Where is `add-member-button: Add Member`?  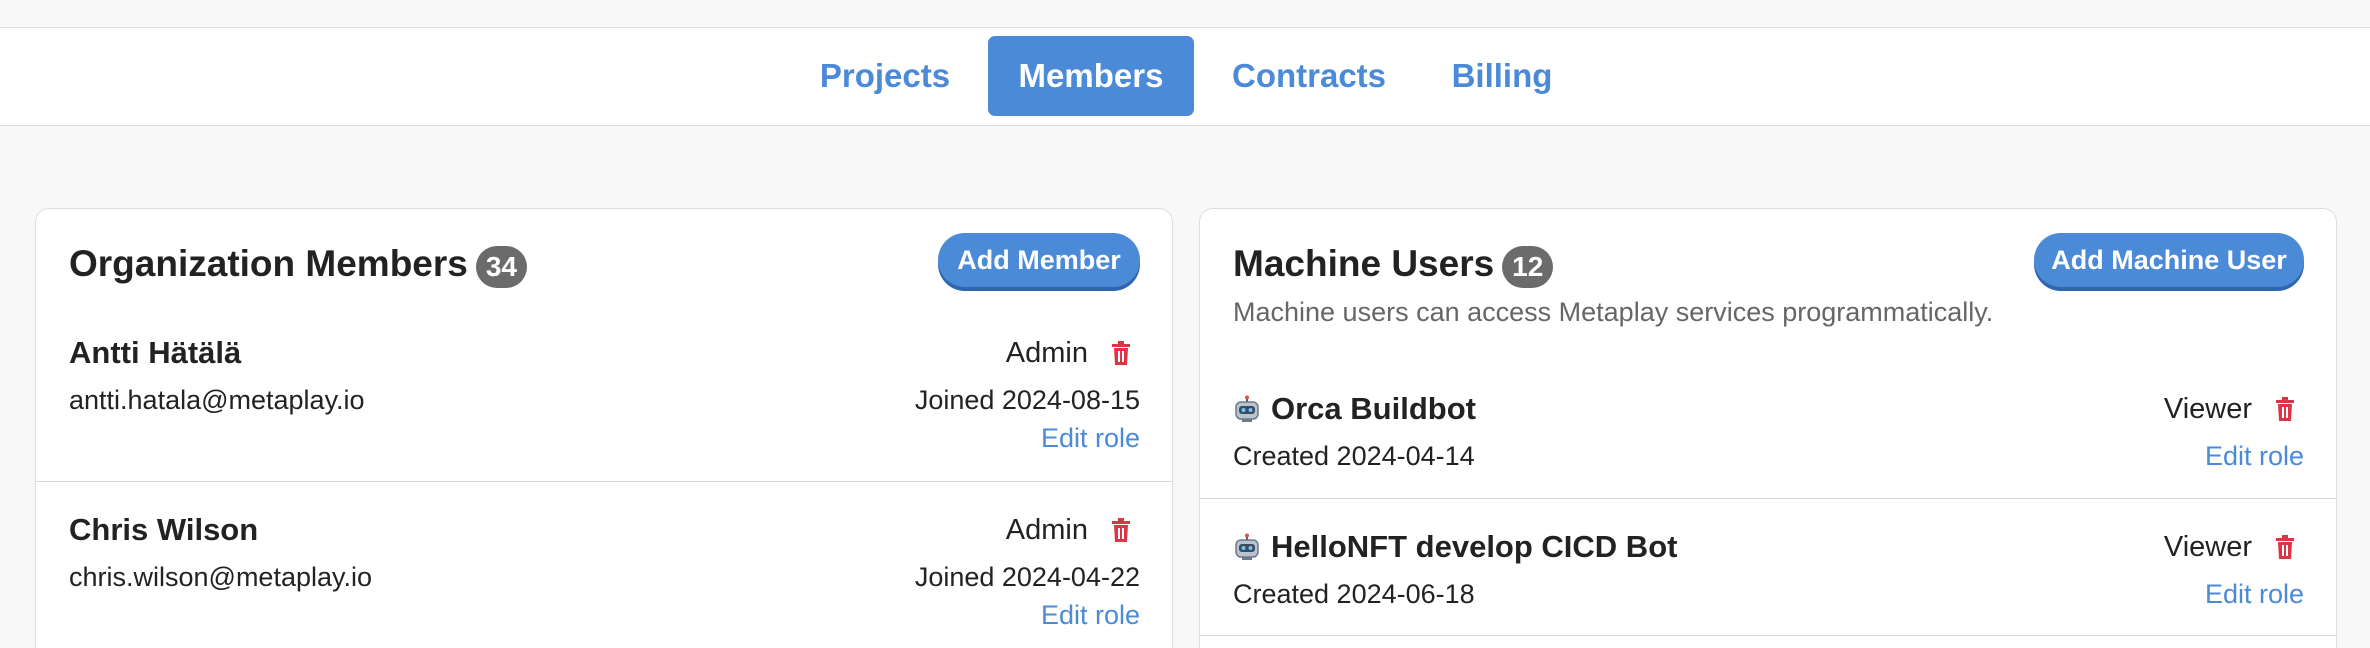 add-member-button: Add Member is located at coordinates (1039, 260).